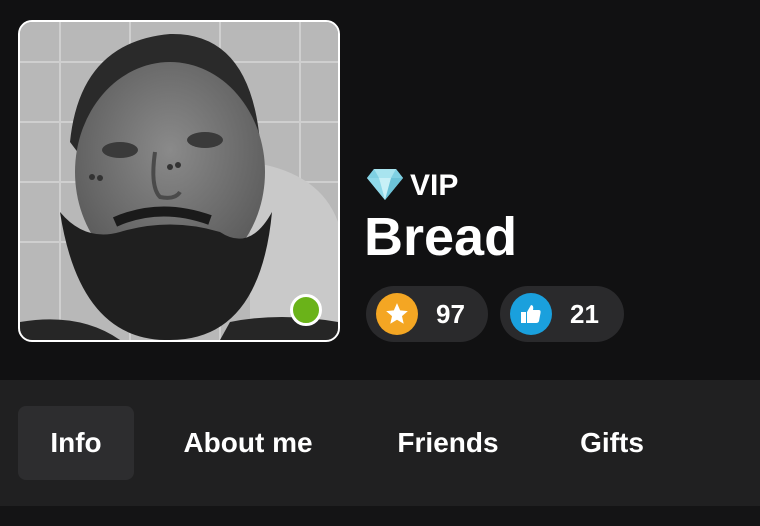  I want to click on vip-badge: VIP, so click(412, 186).